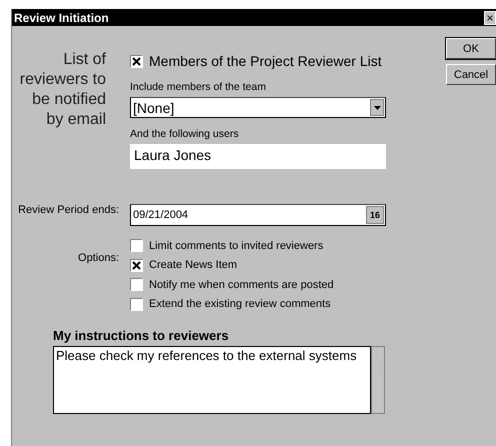 The width and height of the screenshot is (496, 446). What do you see at coordinates (258, 215) in the screenshot?
I see `date-field: 09/21/2004 16` at bounding box center [258, 215].